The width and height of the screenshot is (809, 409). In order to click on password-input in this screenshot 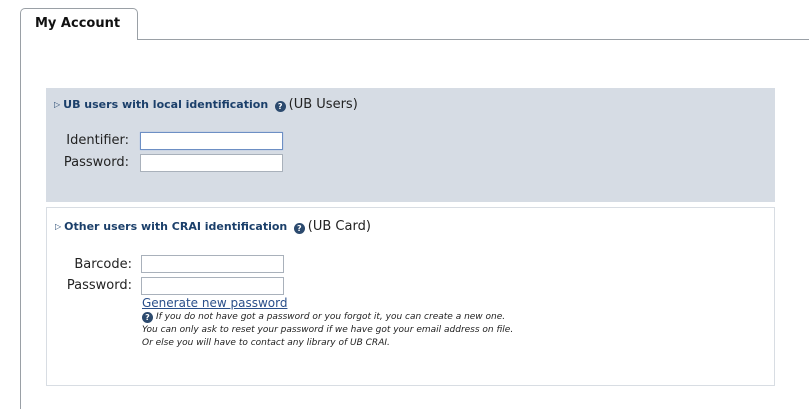, I will do `click(211, 163)`.